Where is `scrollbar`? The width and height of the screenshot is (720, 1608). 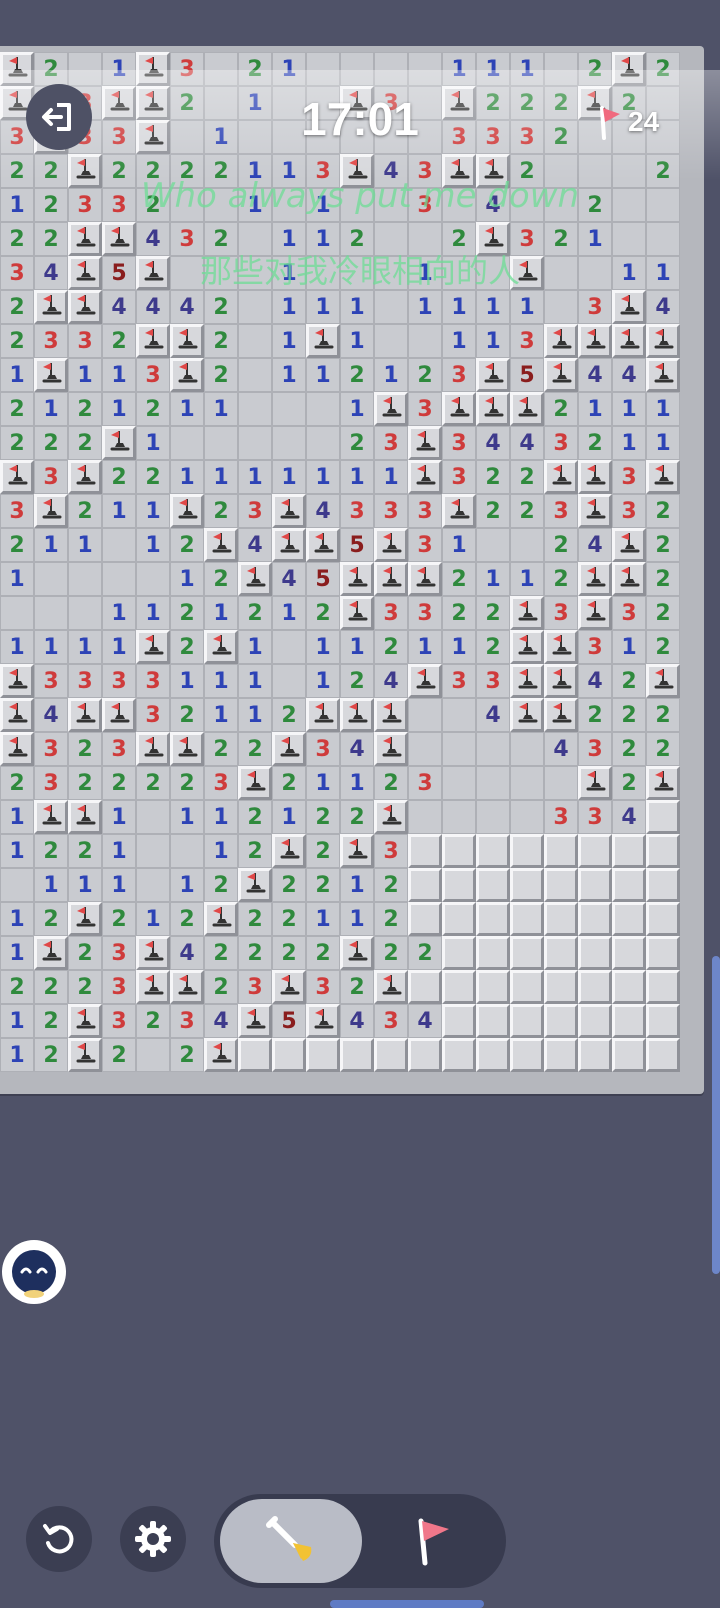
scrollbar is located at coordinates (716, 1115).